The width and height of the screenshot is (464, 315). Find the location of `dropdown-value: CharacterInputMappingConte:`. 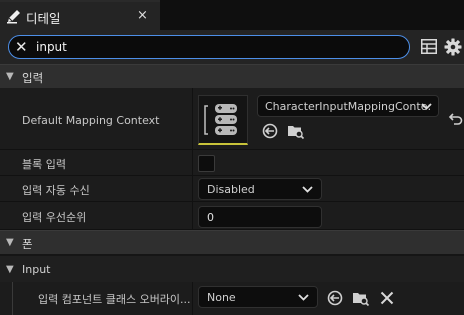

dropdown-value: CharacterInputMappingConte: is located at coordinates (348, 106).